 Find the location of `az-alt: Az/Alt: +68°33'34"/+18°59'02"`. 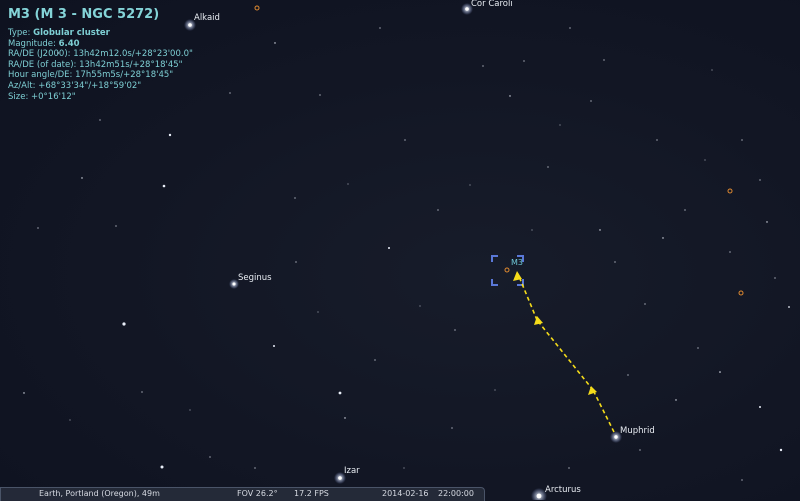

az-alt: Az/Alt: +68°33'34"/+18°59'02" is located at coordinates (75, 85).